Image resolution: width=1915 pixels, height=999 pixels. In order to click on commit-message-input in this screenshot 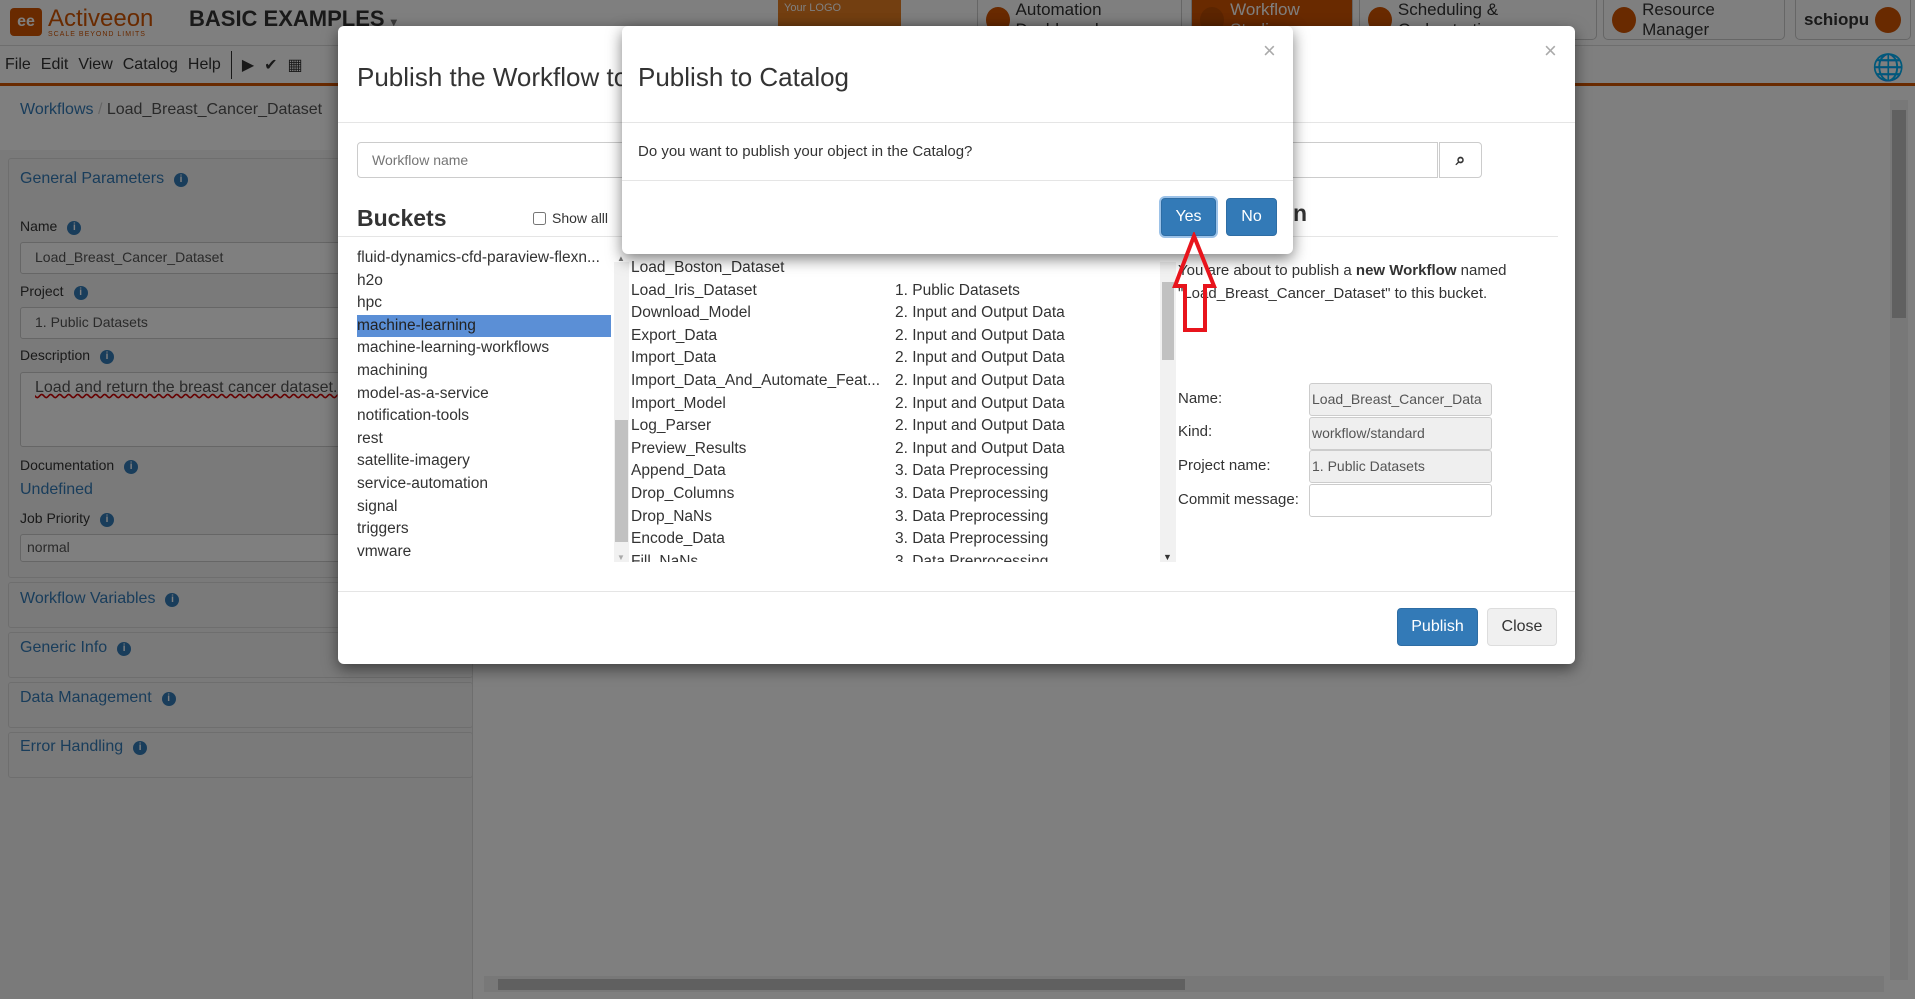, I will do `click(1400, 500)`.